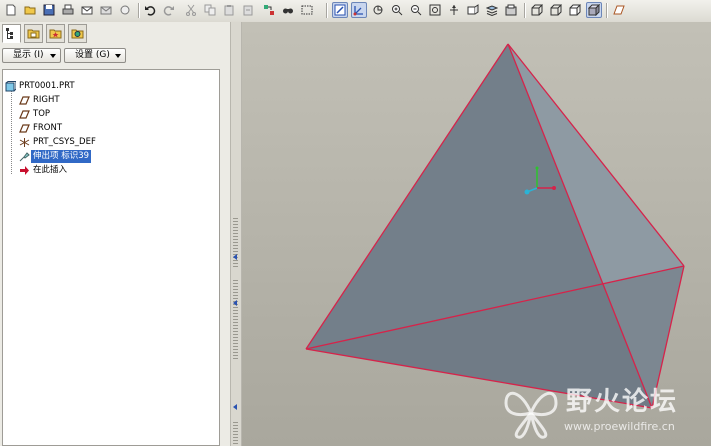 The image size is (711, 446). Describe the element at coordinates (11, 10) in the screenshot. I see `new-file-icon` at that location.